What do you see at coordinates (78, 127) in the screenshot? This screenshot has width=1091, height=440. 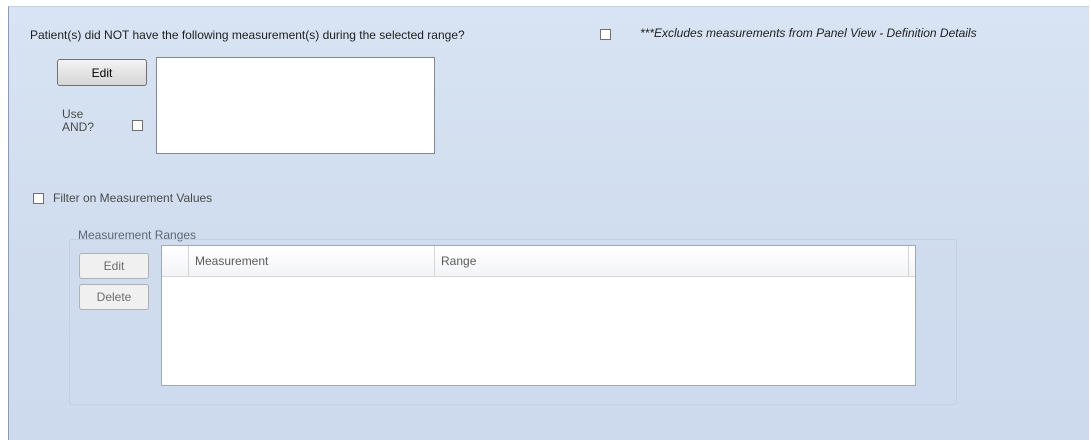 I see `use-and-label-line2: AND?` at bounding box center [78, 127].